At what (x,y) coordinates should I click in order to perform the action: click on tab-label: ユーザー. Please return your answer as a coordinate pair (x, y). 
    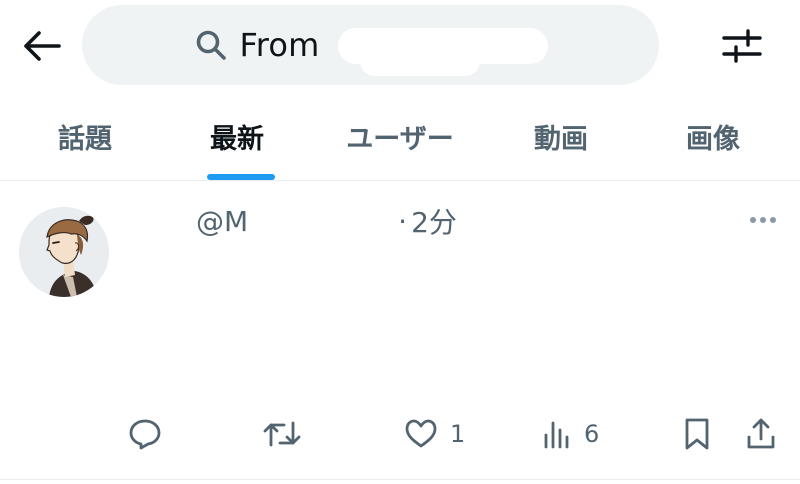
    Looking at the image, I should click on (400, 139).